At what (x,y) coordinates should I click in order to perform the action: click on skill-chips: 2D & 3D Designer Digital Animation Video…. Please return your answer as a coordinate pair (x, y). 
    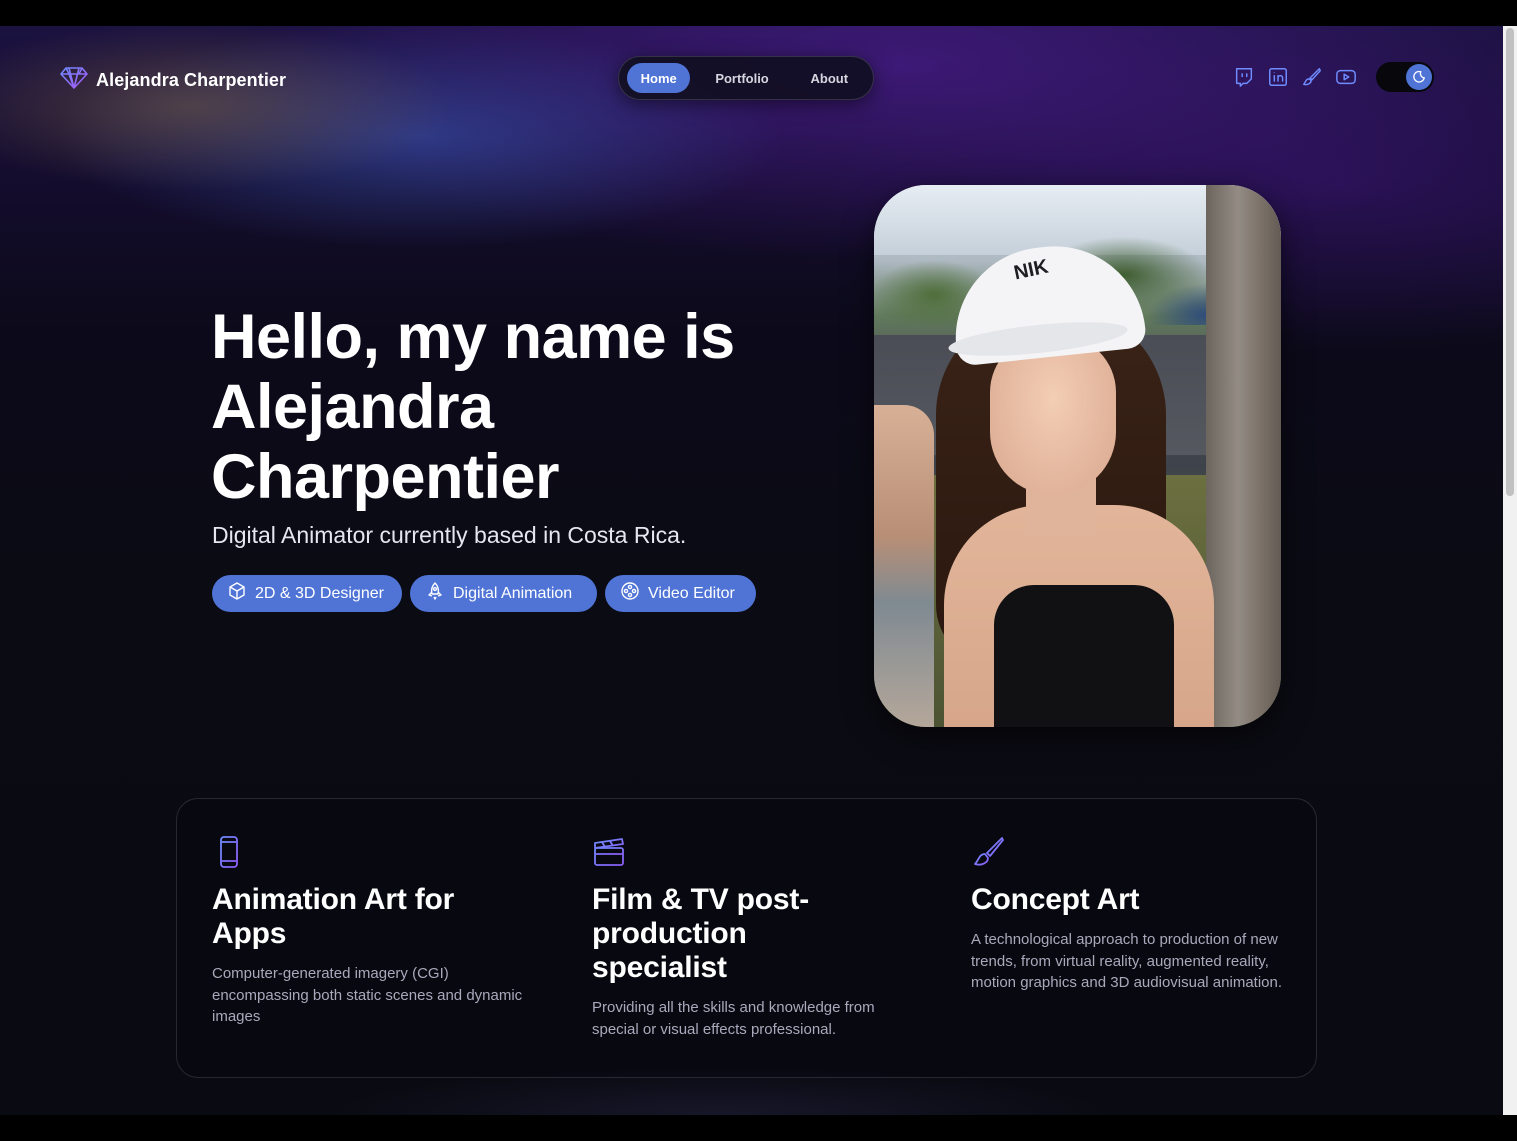
    Looking at the image, I should click on (484, 593).